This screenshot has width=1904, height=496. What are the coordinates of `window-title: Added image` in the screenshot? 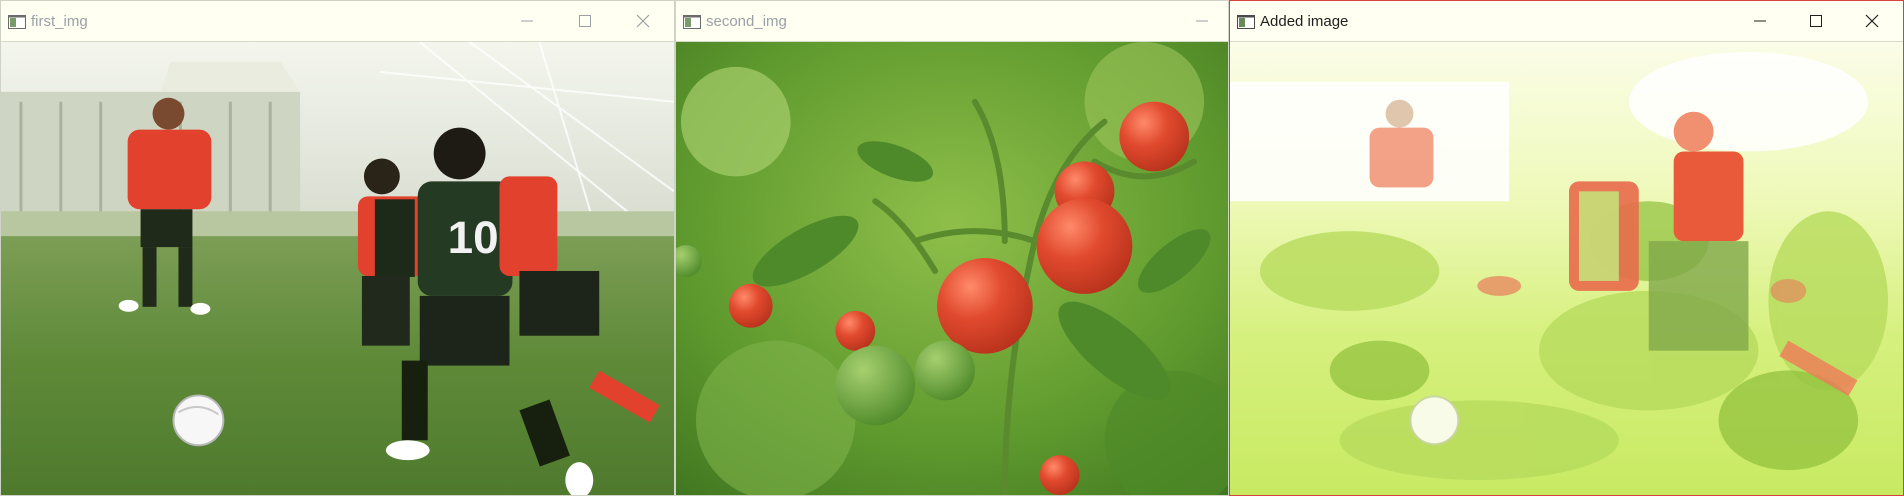 It's located at (1304, 21).